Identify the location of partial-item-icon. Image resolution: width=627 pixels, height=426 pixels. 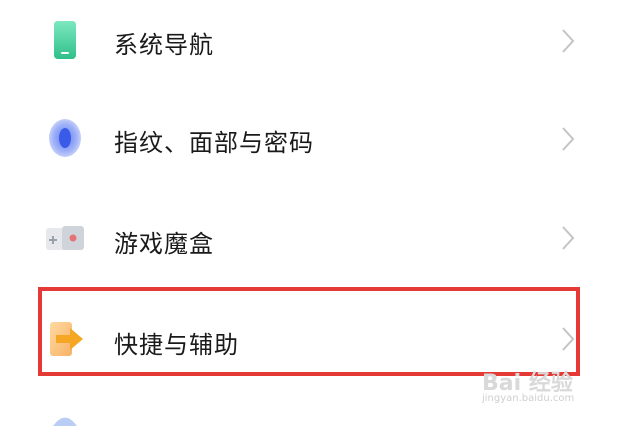
(65, 421).